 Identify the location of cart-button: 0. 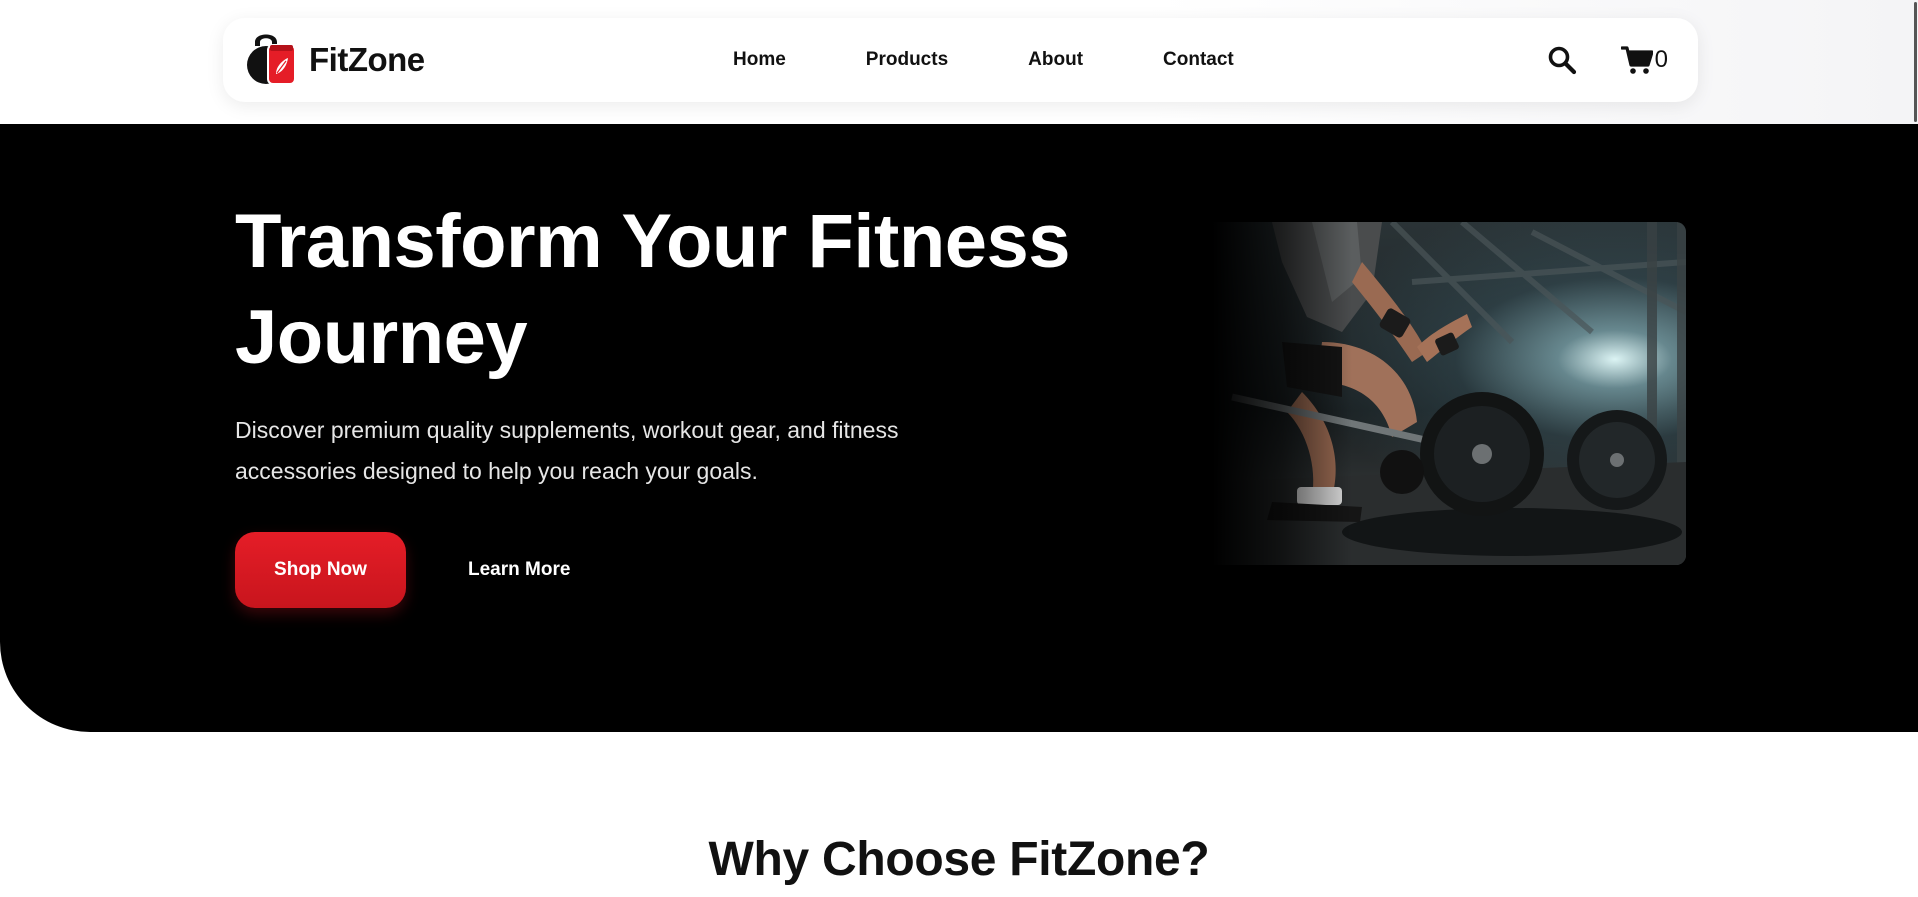
(1644, 60).